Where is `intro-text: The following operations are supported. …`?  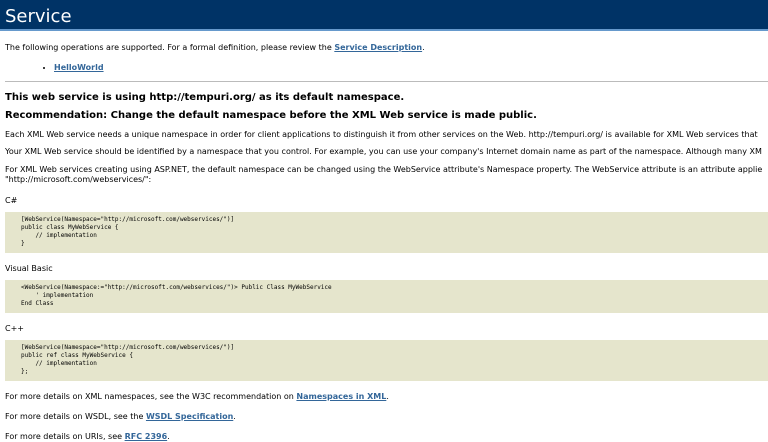 intro-text: The following operations are supported. … is located at coordinates (386, 48).